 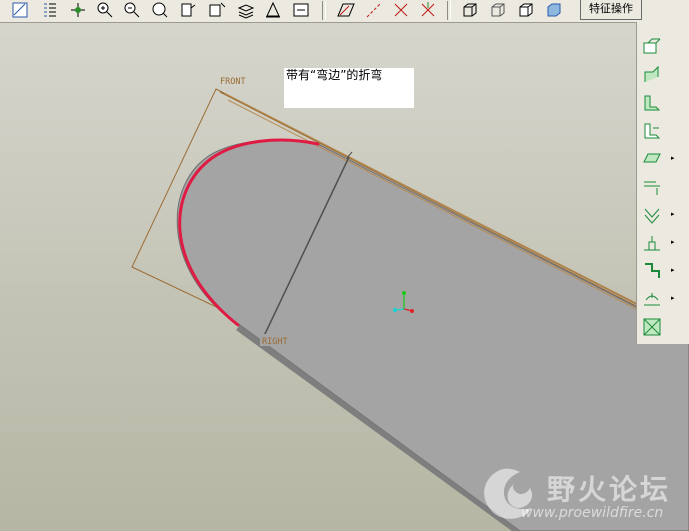 I want to click on extruded-wall-icon, so click(x=652, y=159).